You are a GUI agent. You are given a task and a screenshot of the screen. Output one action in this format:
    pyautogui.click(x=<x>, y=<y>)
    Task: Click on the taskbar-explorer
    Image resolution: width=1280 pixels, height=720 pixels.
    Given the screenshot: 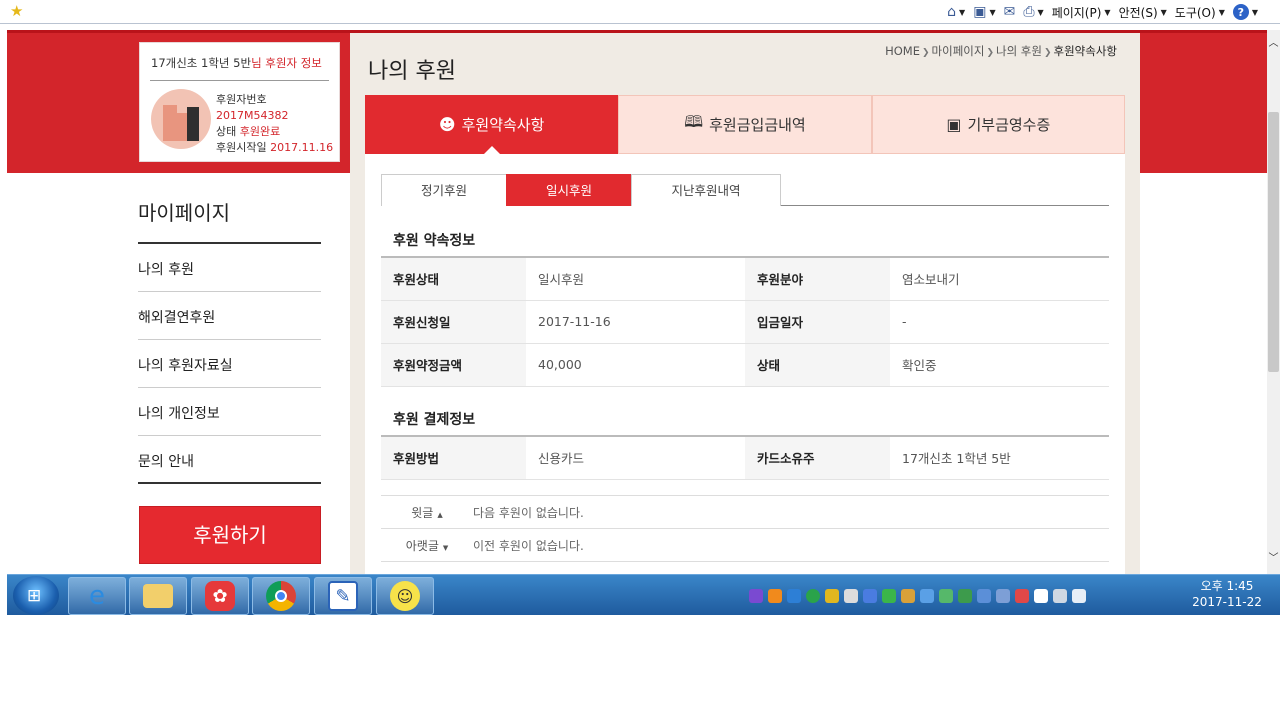 What is the action you would take?
    pyautogui.click(x=158, y=596)
    